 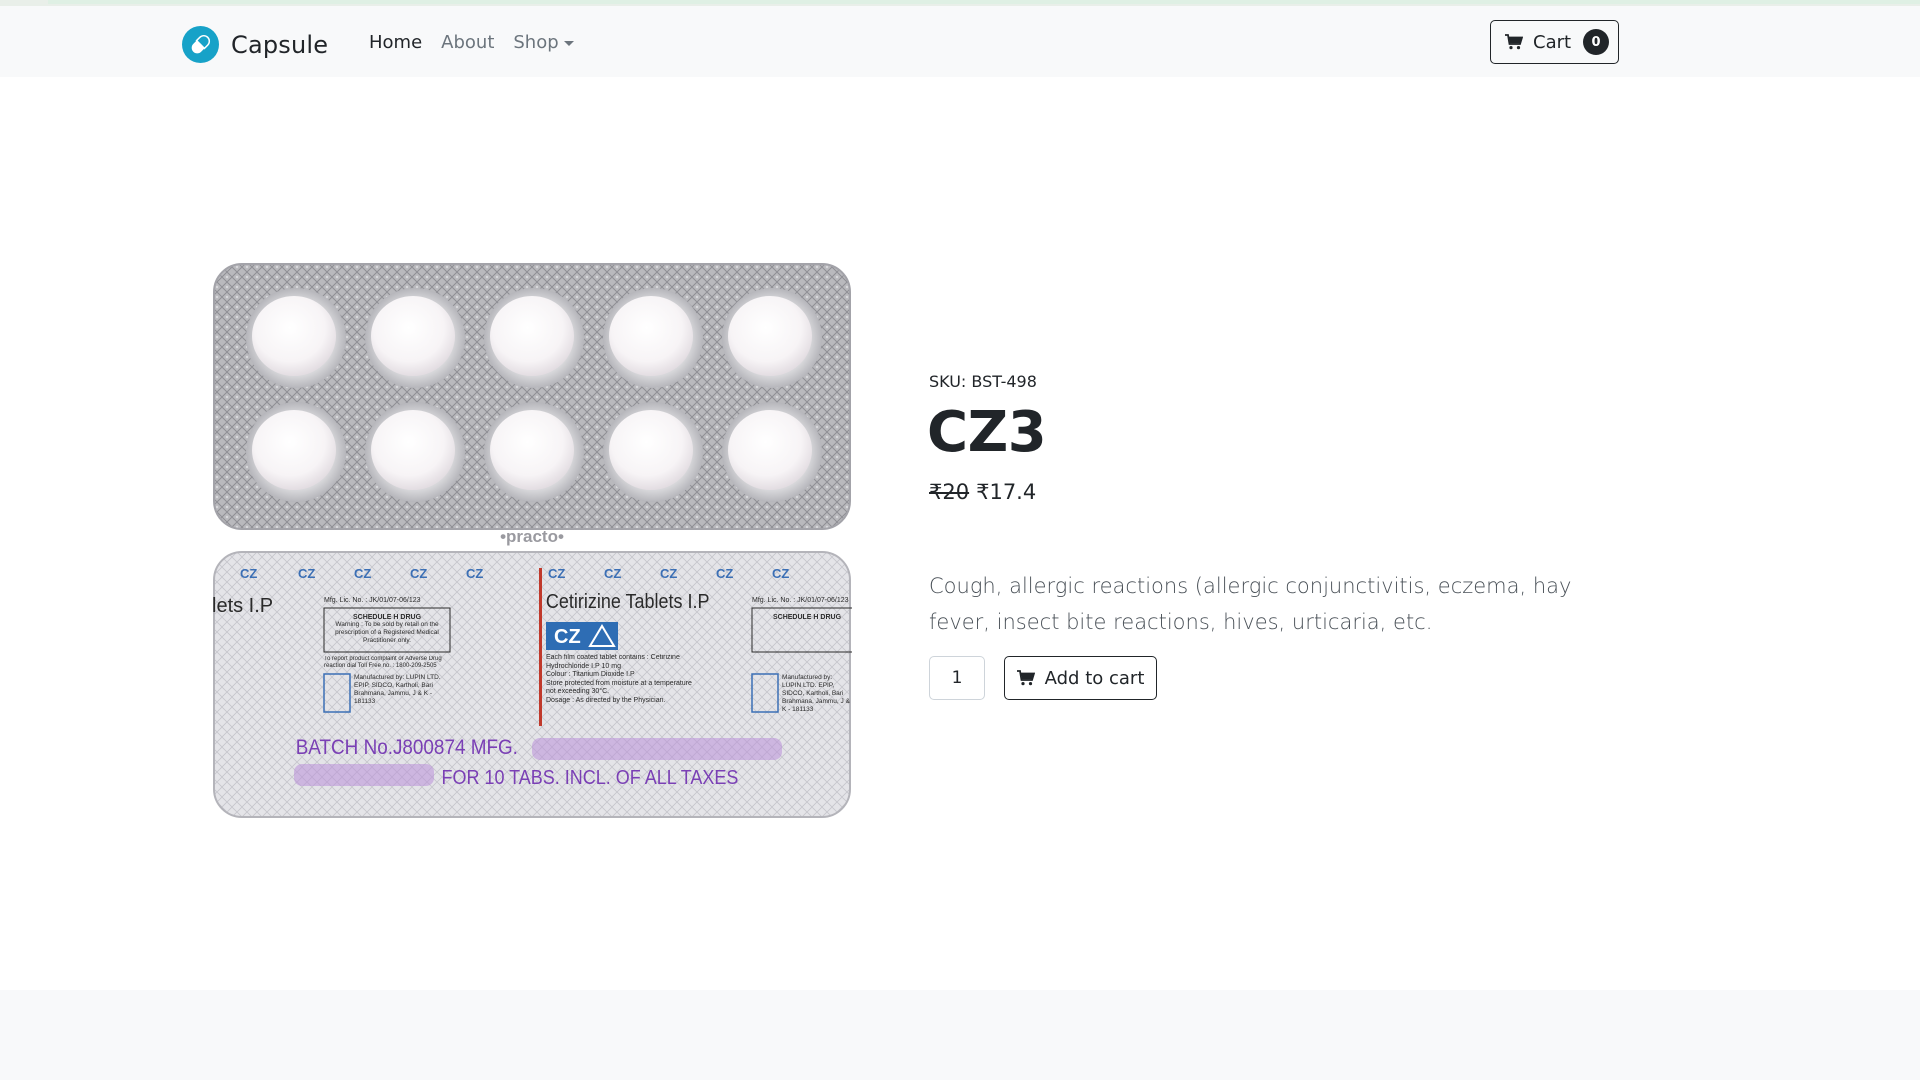 I want to click on cart-button: Cart 0, so click(x=1554, y=42).